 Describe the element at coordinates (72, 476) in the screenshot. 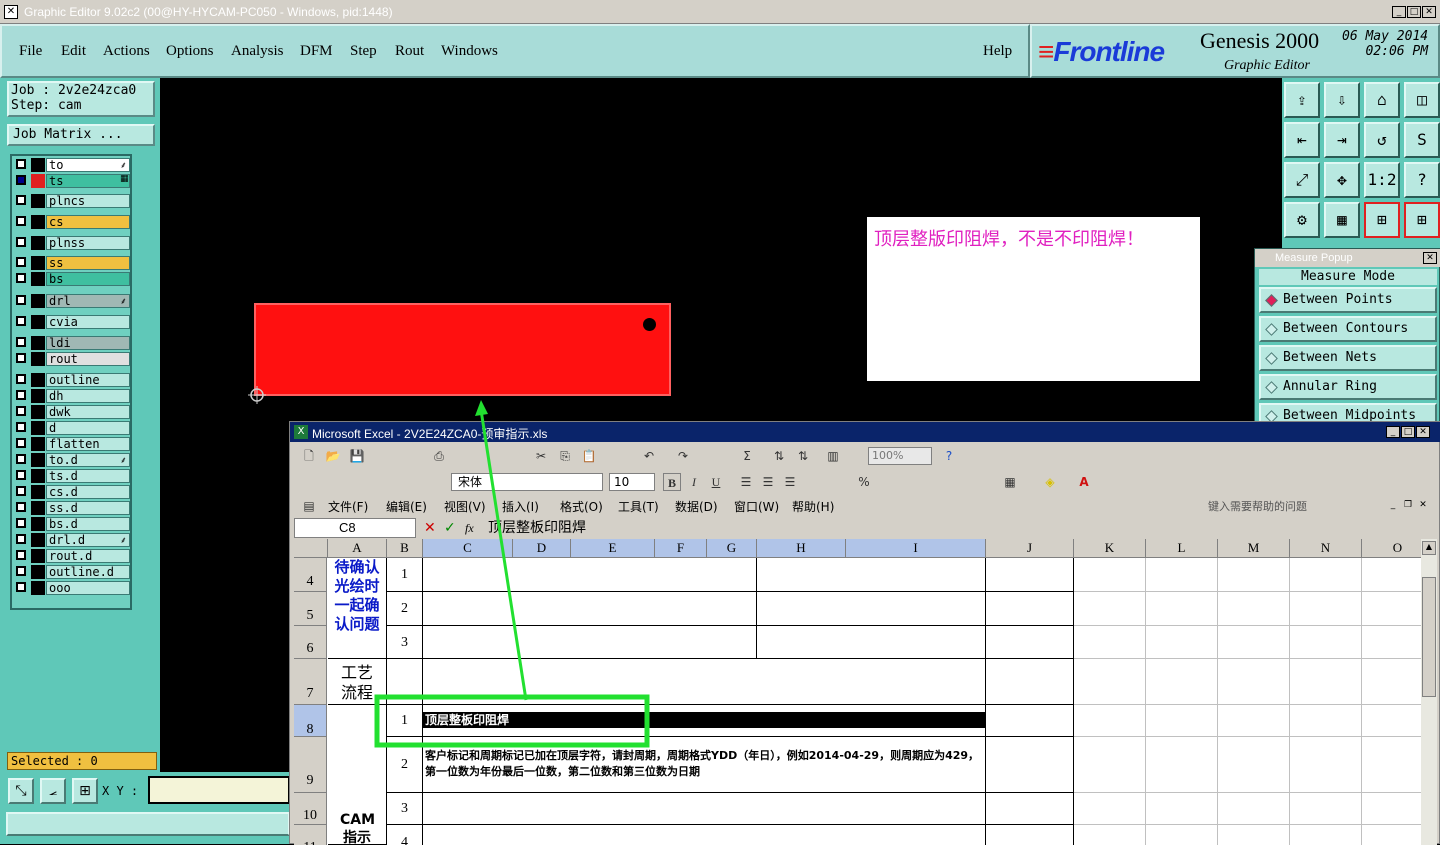

I see `layer-row: ts.d` at that location.